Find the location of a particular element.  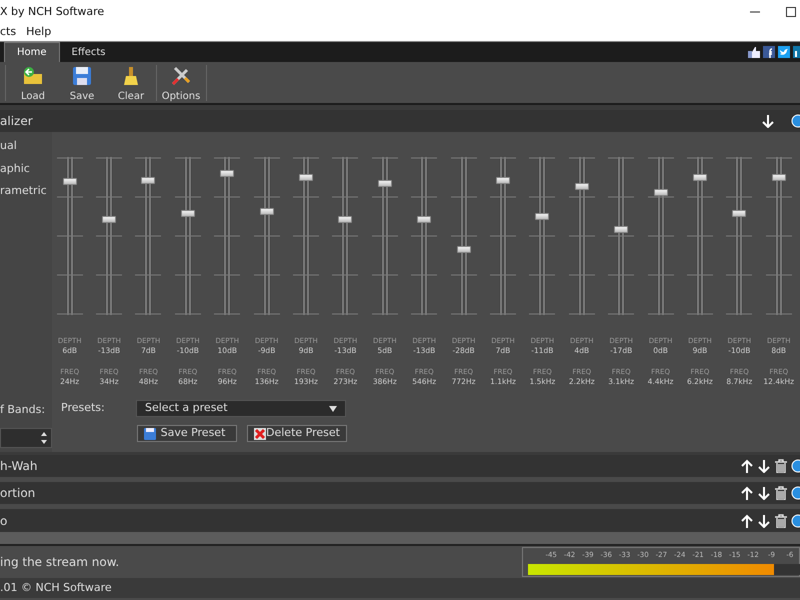

toolbar-button: Options is located at coordinates (181, 83).